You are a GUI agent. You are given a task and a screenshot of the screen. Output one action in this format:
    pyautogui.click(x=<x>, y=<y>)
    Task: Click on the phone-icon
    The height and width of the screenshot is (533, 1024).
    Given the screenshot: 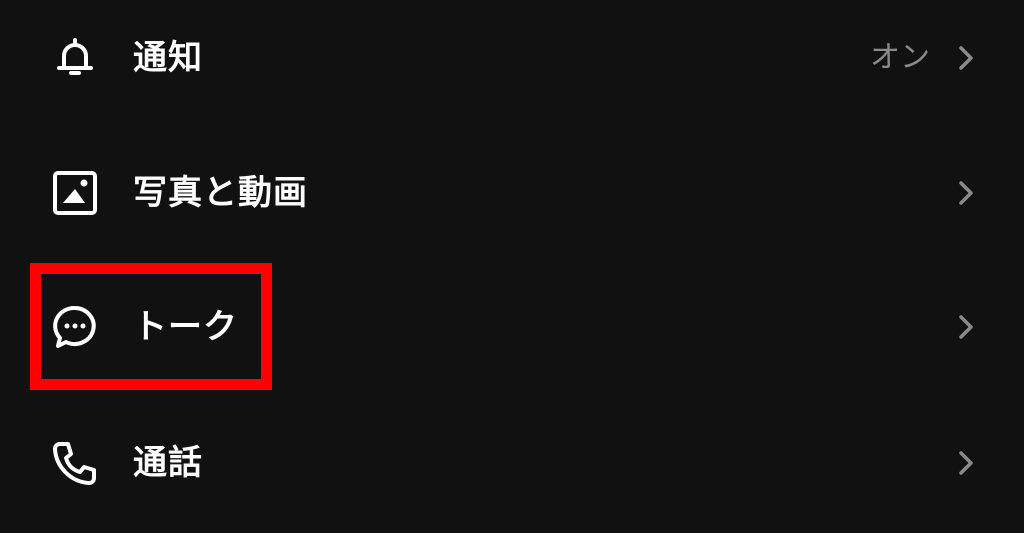 What is the action you would take?
    pyautogui.click(x=75, y=463)
    